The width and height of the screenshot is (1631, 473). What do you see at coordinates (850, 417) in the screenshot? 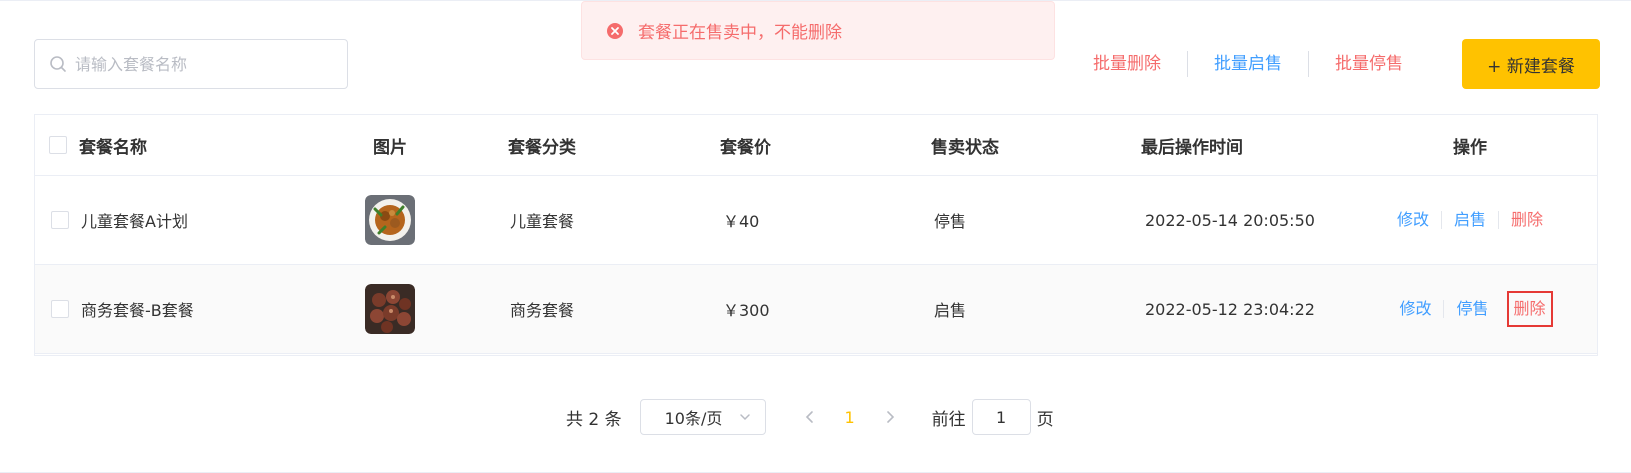
I see `page-number-current: 1` at bounding box center [850, 417].